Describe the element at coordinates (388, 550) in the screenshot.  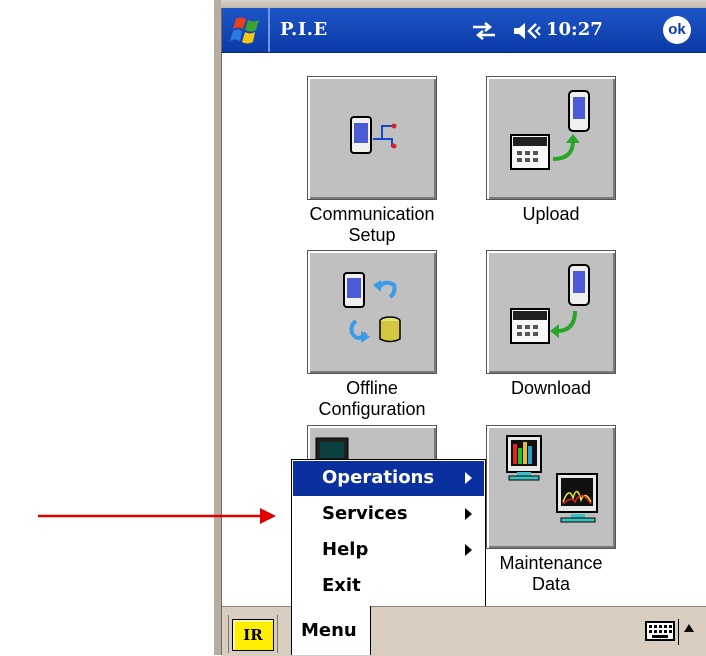
I see `menu-item-help: Help` at that location.